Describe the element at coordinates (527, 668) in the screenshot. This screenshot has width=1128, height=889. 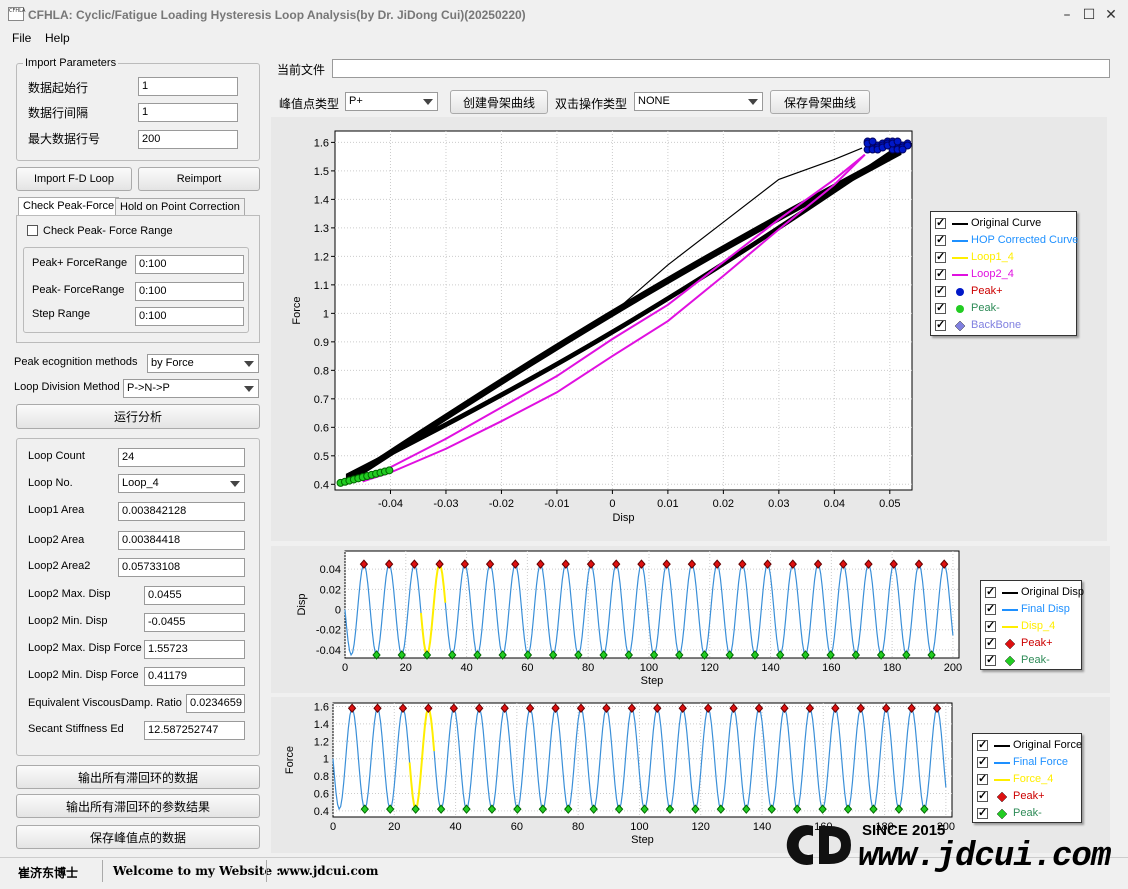
I see `x-tick-label: 60` at that location.